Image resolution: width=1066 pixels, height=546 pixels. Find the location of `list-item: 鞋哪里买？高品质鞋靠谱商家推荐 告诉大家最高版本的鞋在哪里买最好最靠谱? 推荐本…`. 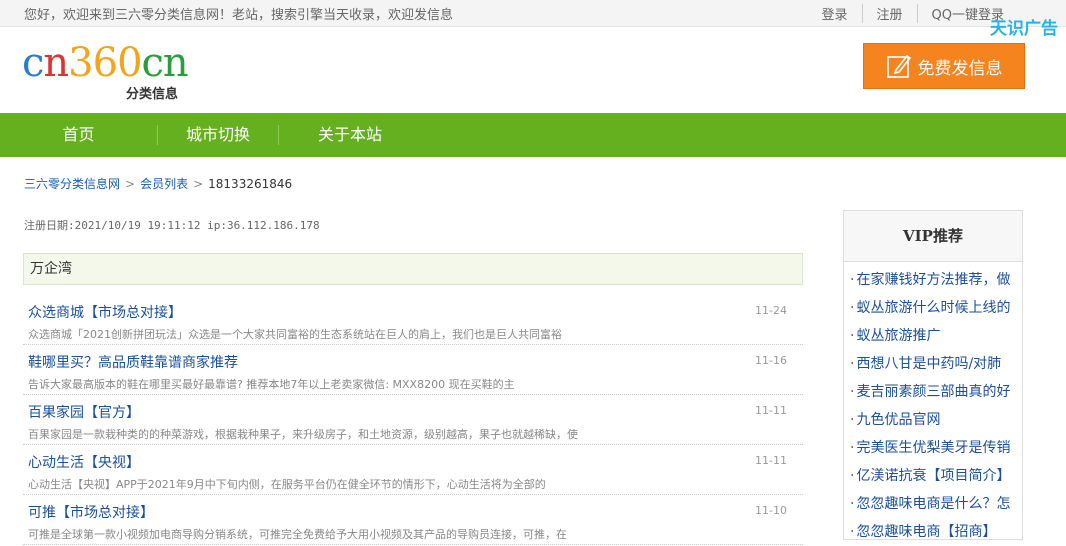

list-item: 鞋哪里买？高品质鞋靠谱商家推荐 告诉大家最高版本的鞋在哪里买最好最靠谱? 推荐本… is located at coordinates (413, 370).